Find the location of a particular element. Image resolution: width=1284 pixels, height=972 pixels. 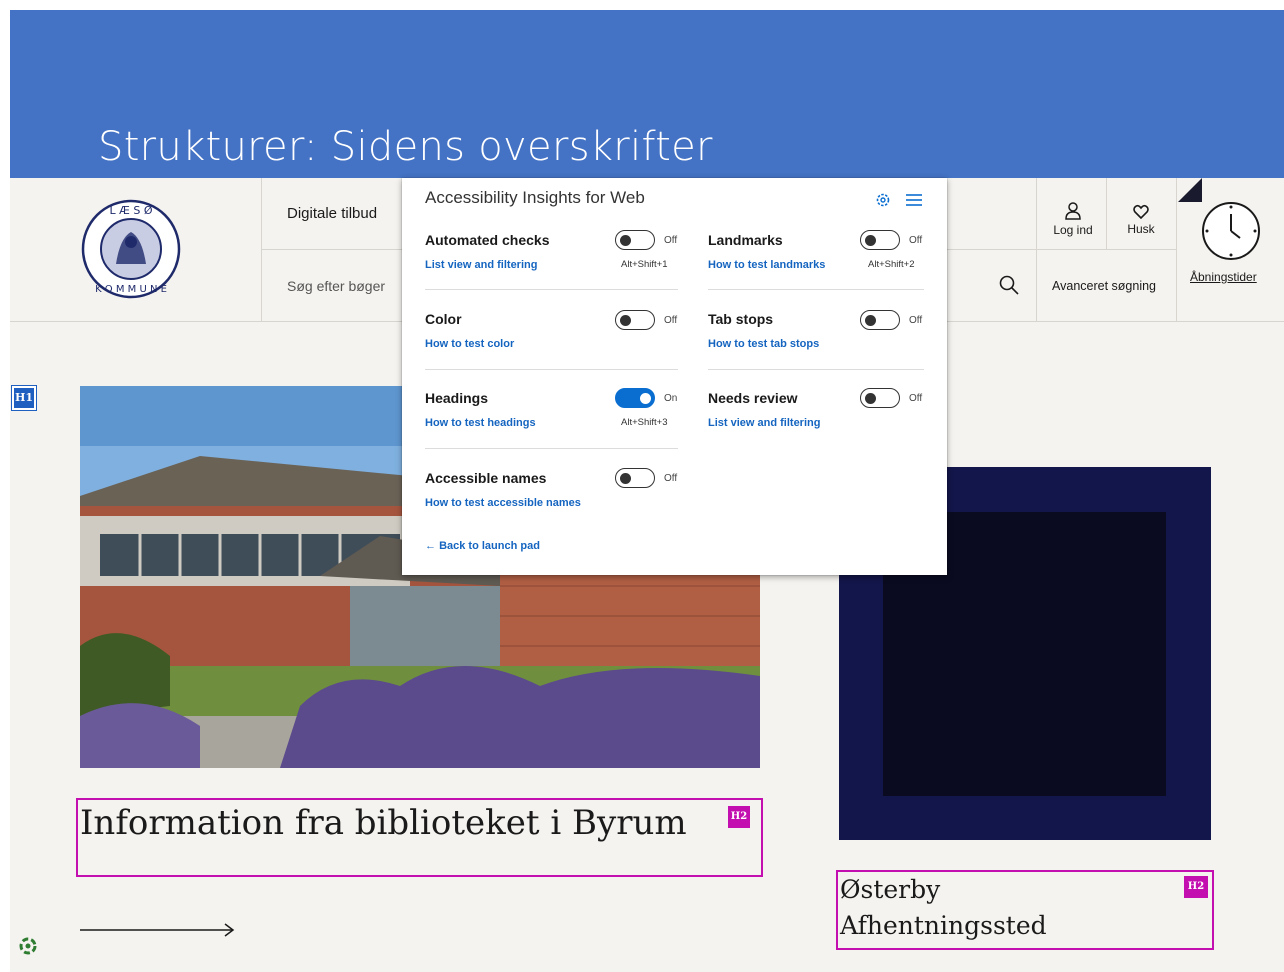

tab-stops-link: How to test tab stops is located at coordinates (763, 344).